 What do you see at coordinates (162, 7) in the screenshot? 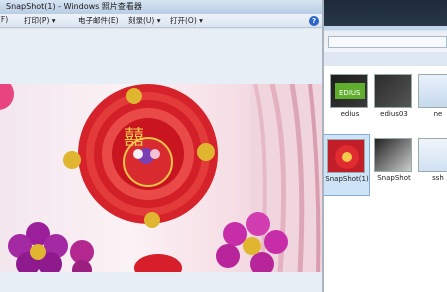
I see `viewer-titlebar: SnapShot(1) - Windows 照片查看器` at bounding box center [162, 7].